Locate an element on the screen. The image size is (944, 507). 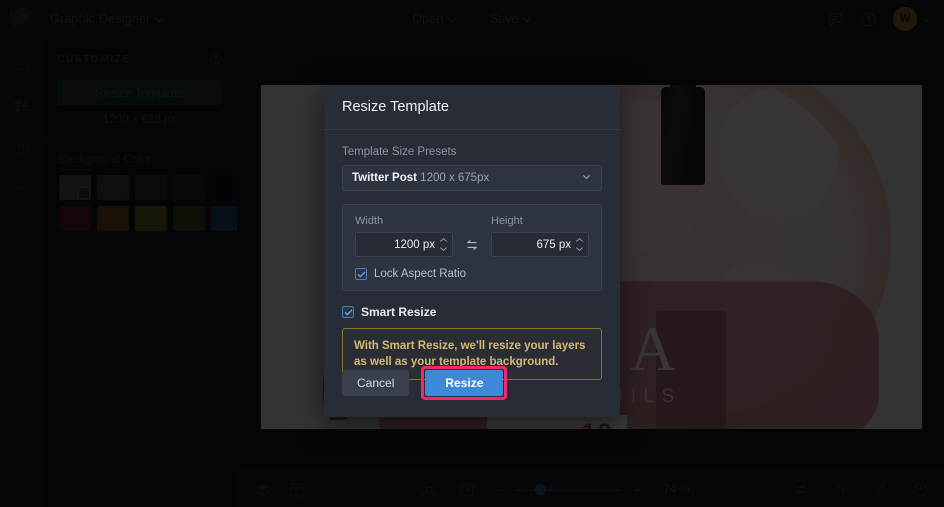
width-field-group: Width 1200 px is located at coordinates (404, 236).